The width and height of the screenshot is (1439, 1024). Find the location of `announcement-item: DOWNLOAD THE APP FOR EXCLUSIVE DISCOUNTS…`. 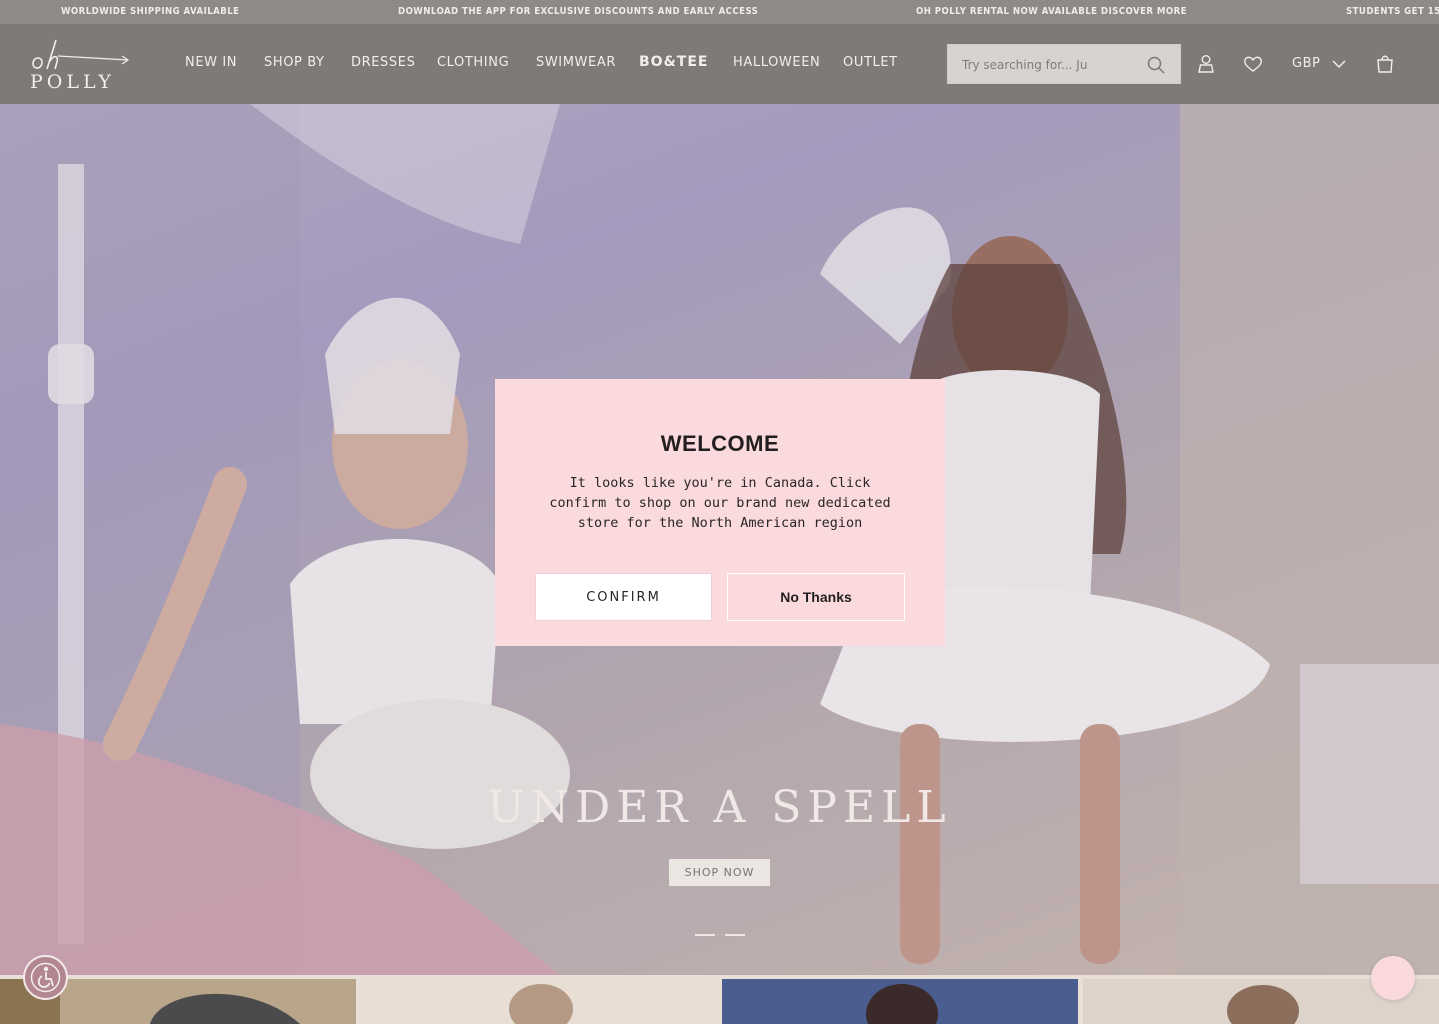

announcement-item: DOWNLOAD THE APP FOR EXCLUSIVE DISCOUNTS… is located at coordinates (578, 11).